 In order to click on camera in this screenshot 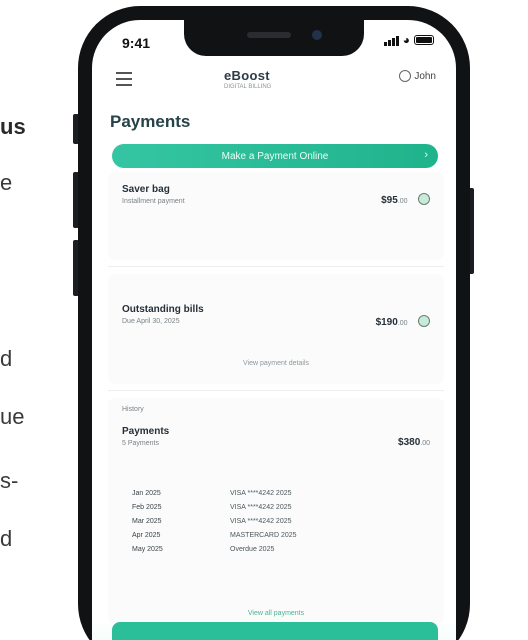, I will do `click(317, 35)`.